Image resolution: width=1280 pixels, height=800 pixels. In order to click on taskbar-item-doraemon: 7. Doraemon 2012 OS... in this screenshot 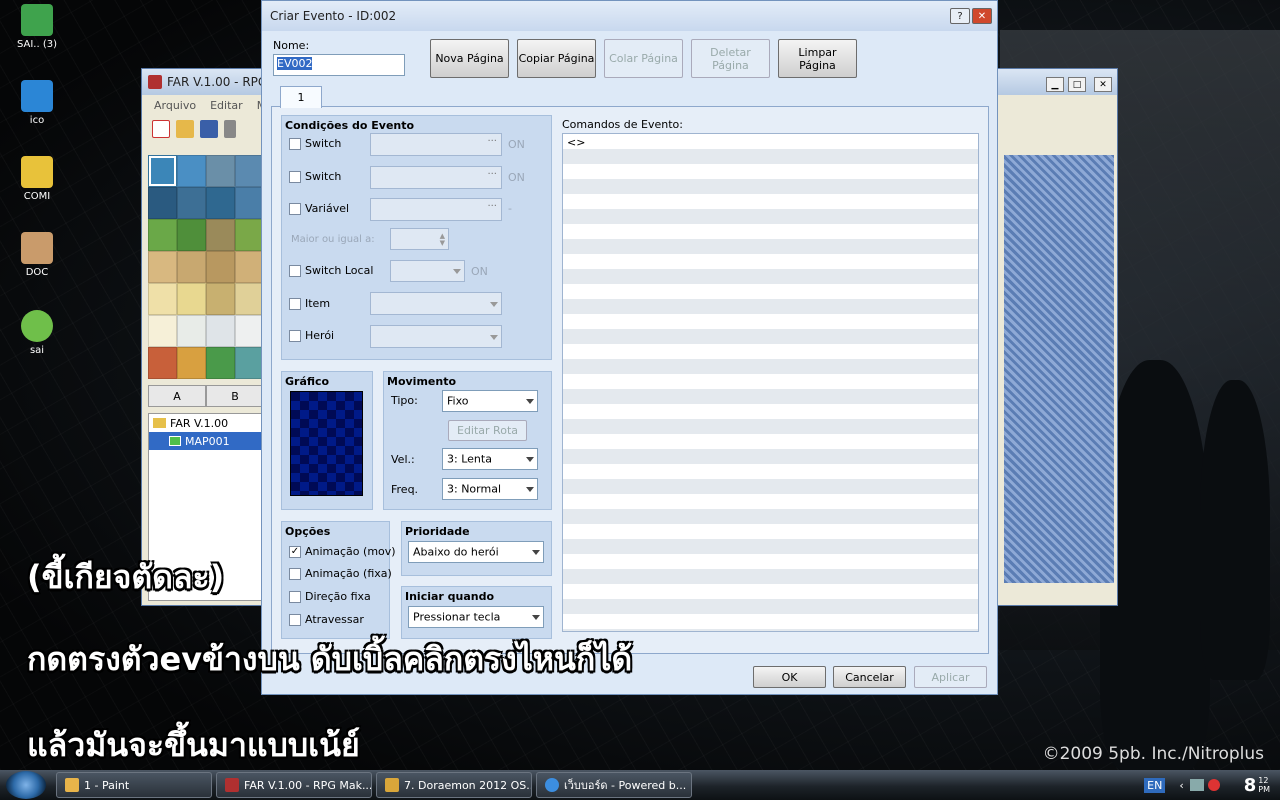, I will do `click(454, 785)`.